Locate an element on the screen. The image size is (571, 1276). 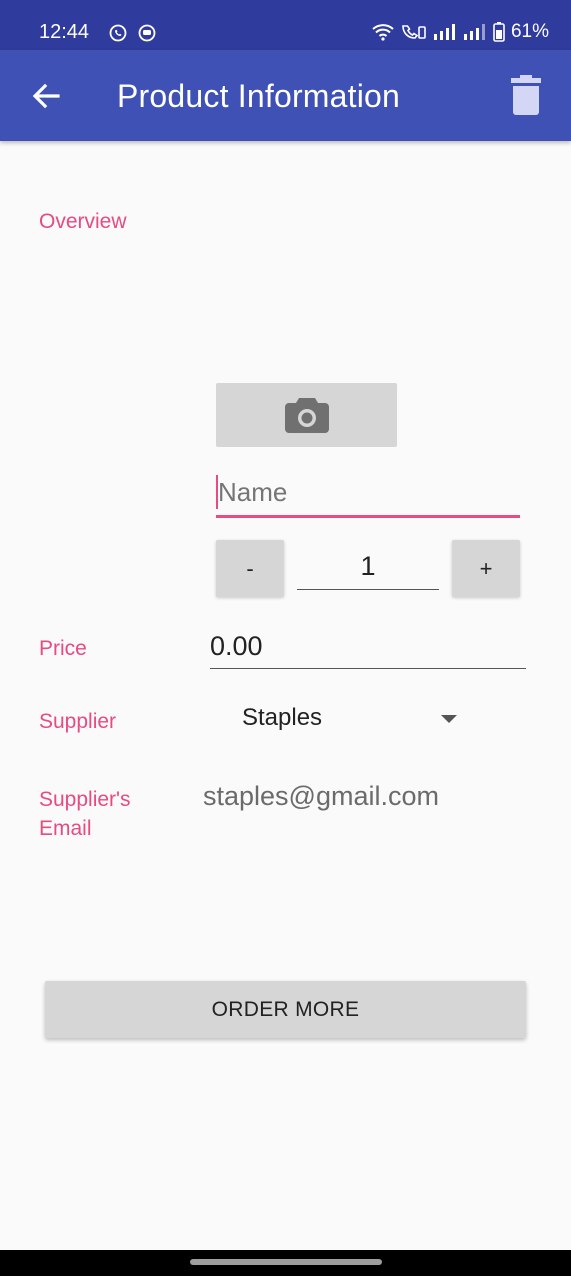
wifi-icon is located at coordinates (383, 32).